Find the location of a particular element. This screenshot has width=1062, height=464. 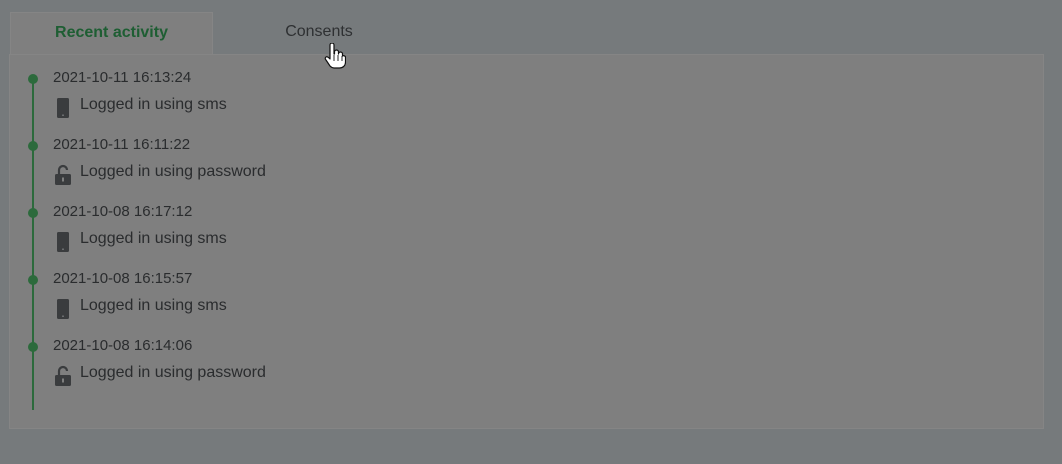

activity-entry: 2021-10-11 16:13:24 Logged in using sms is located at coordinates (300, 101).